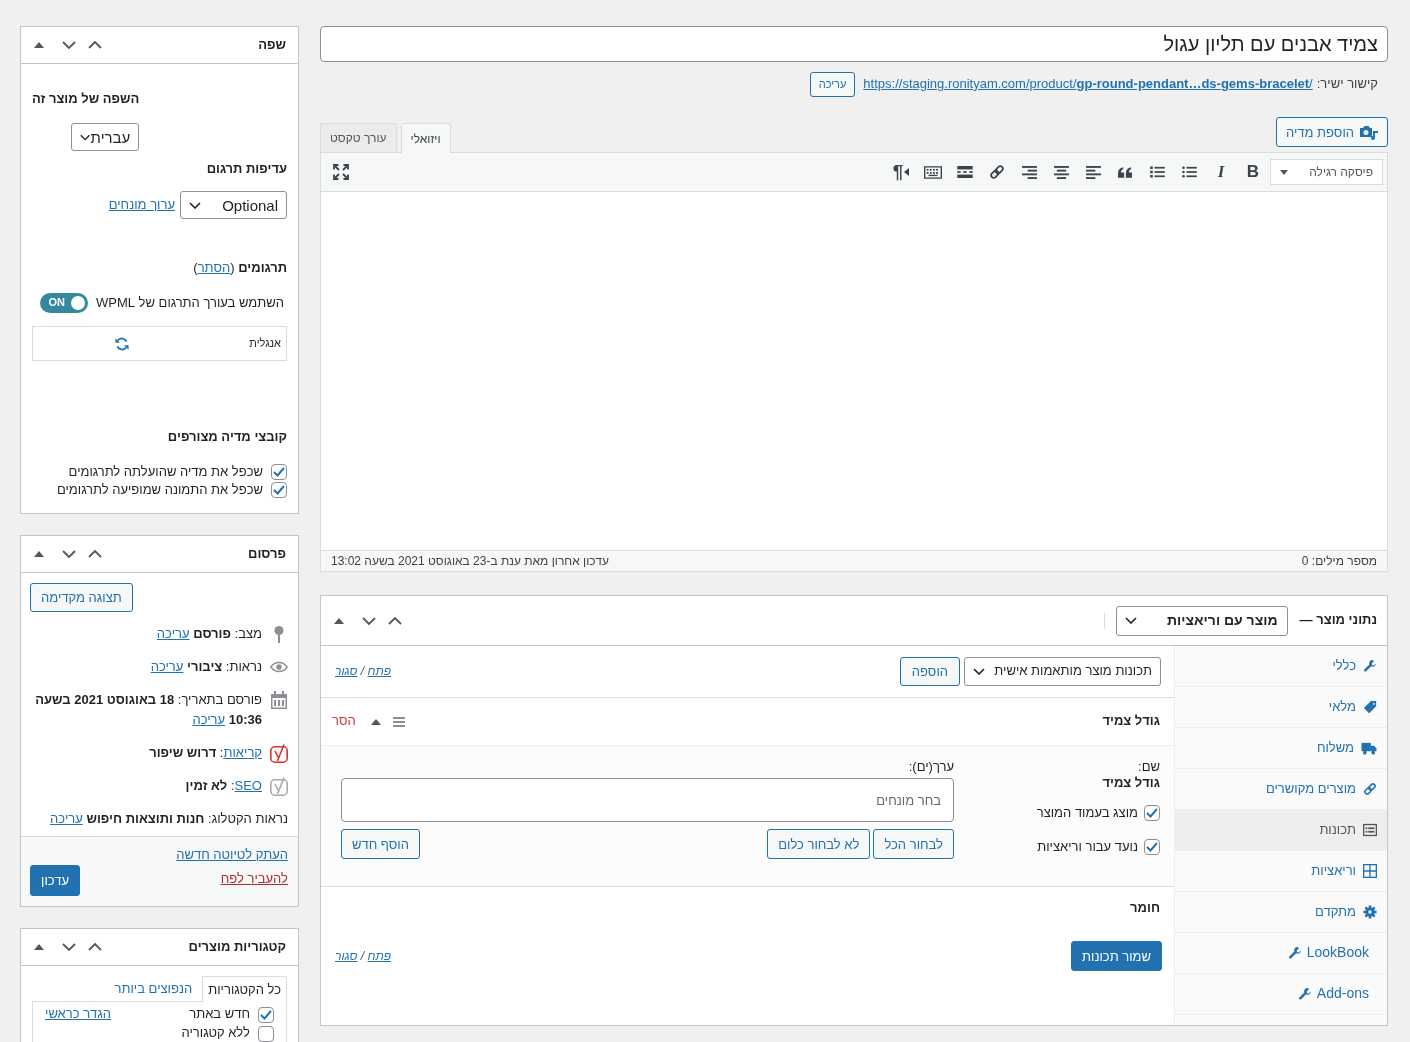 The image size is (1410, 1042). Describe the element at coordinates (1331, 132) in the screenshot. I see `add-media-button: הוספת מדיה` at that location.